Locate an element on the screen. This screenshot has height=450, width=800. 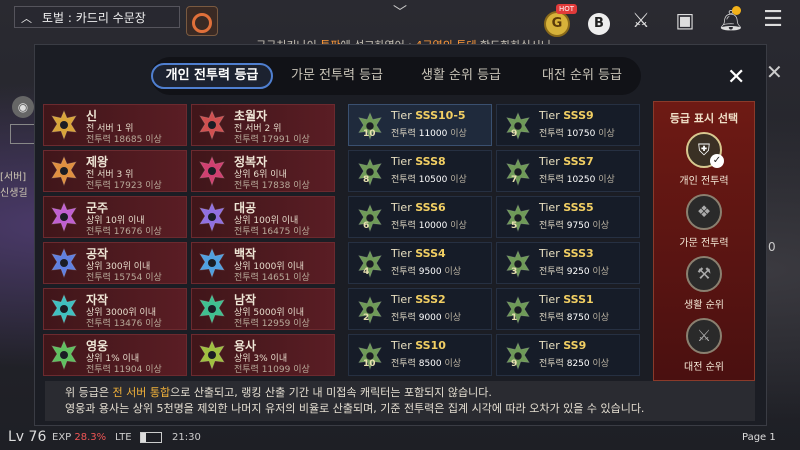
tier-power-value: 10250 is located at coordinates (581, 180).